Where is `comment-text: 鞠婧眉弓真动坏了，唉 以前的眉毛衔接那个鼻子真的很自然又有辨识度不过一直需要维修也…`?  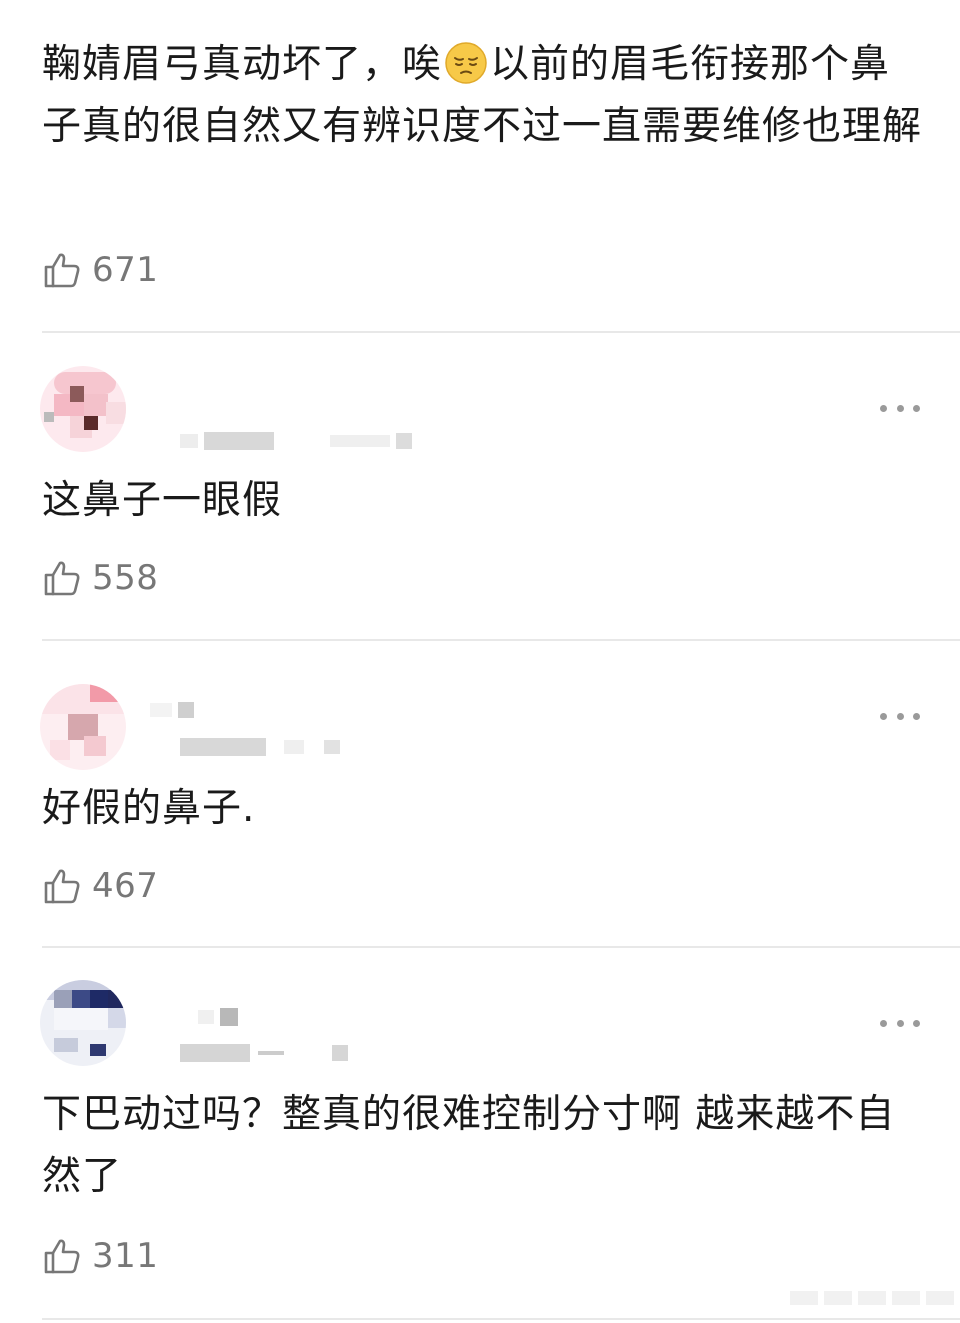 comment-text: 鞠婧眉弓真动坏了，唉 以前的眉毛衔接那个鼻子真的很自然又有辨识度不过一直需要维修也… is located at coordinates (482, 96).